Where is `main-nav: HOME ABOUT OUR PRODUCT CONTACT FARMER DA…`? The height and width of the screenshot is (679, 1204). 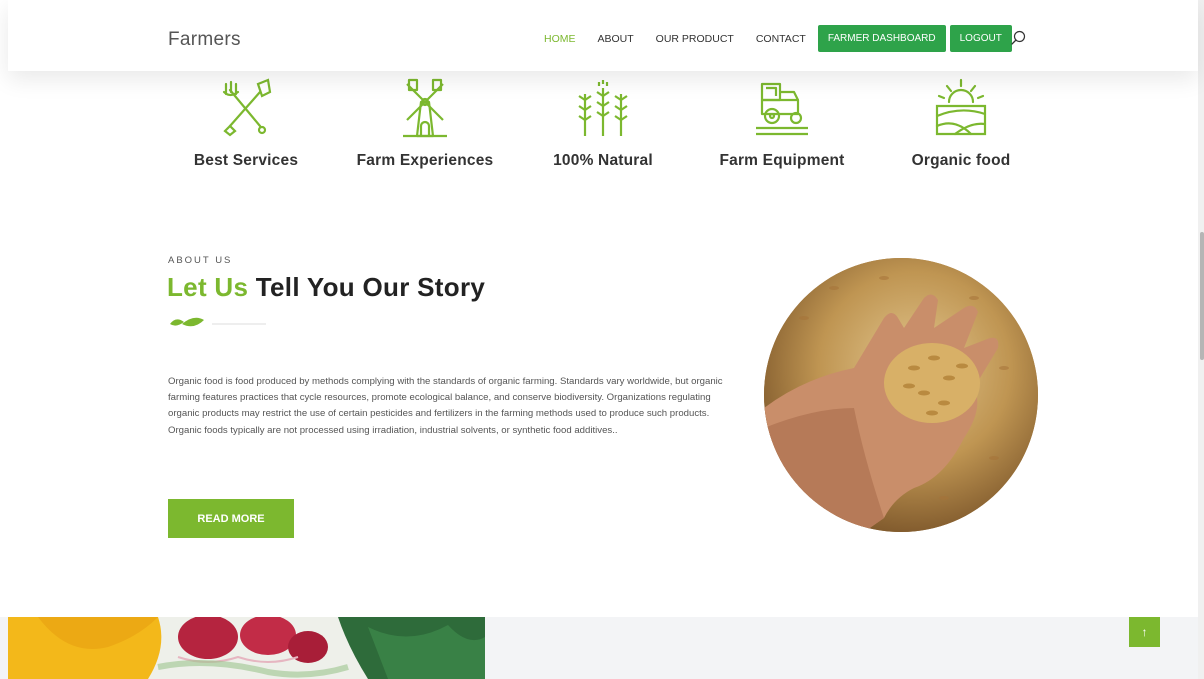
main-nav: HOME ABOUT OUR PRODUCT CONTACT FARMER DA… is located at coordinates (780, 38).